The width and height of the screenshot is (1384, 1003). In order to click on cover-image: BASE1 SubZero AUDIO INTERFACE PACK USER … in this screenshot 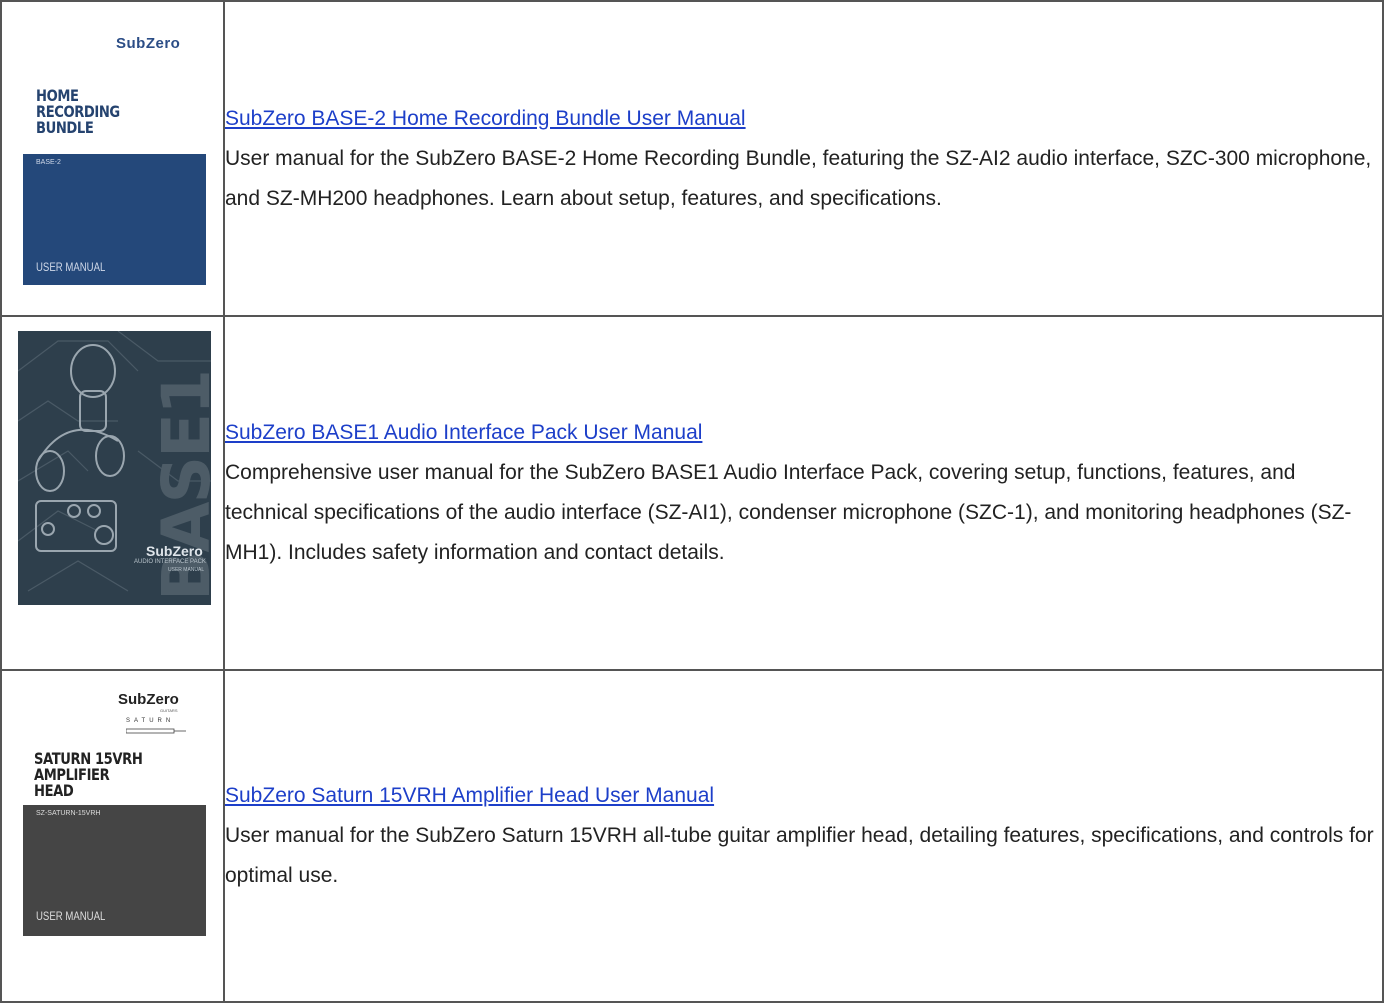, I will do `click(114, 468)`.